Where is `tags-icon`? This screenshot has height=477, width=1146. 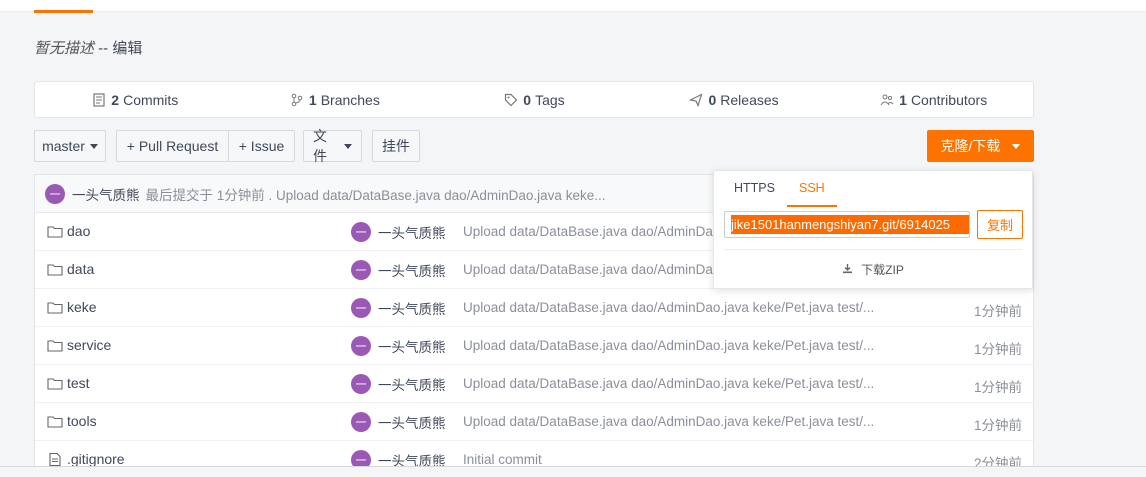
tags-icon is located at coordinates (511, 99).